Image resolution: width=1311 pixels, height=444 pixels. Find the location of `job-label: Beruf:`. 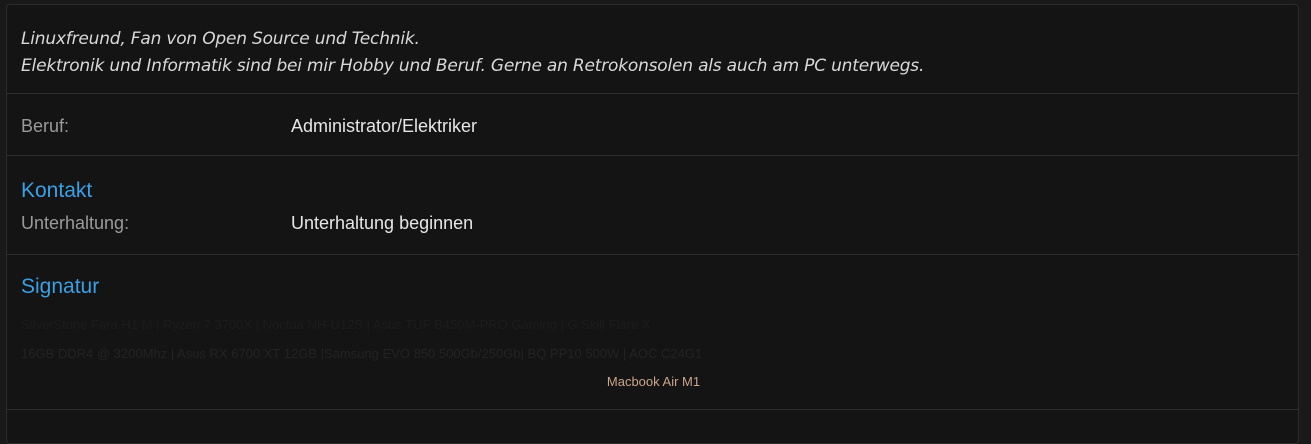

job-label: Beruf: is located at coordinates (45, 126).